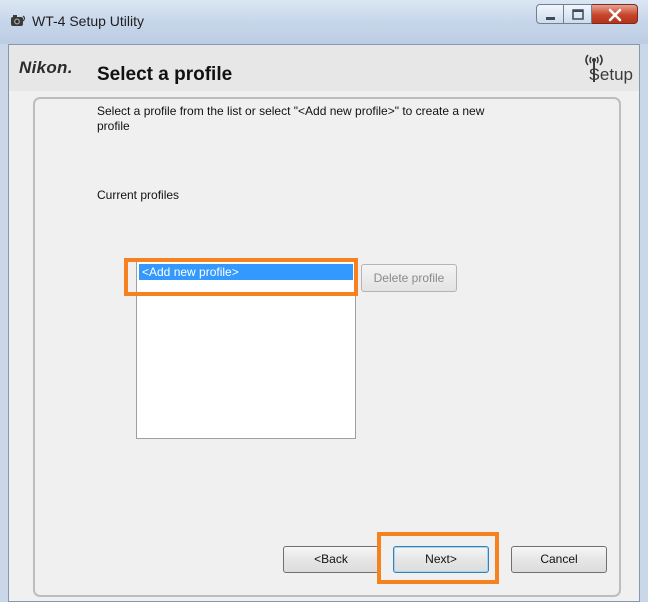  What do you see at coordinates (438, 558) in the screenshot?
I see `highlight-next-button` at bounding box center [438, 558].